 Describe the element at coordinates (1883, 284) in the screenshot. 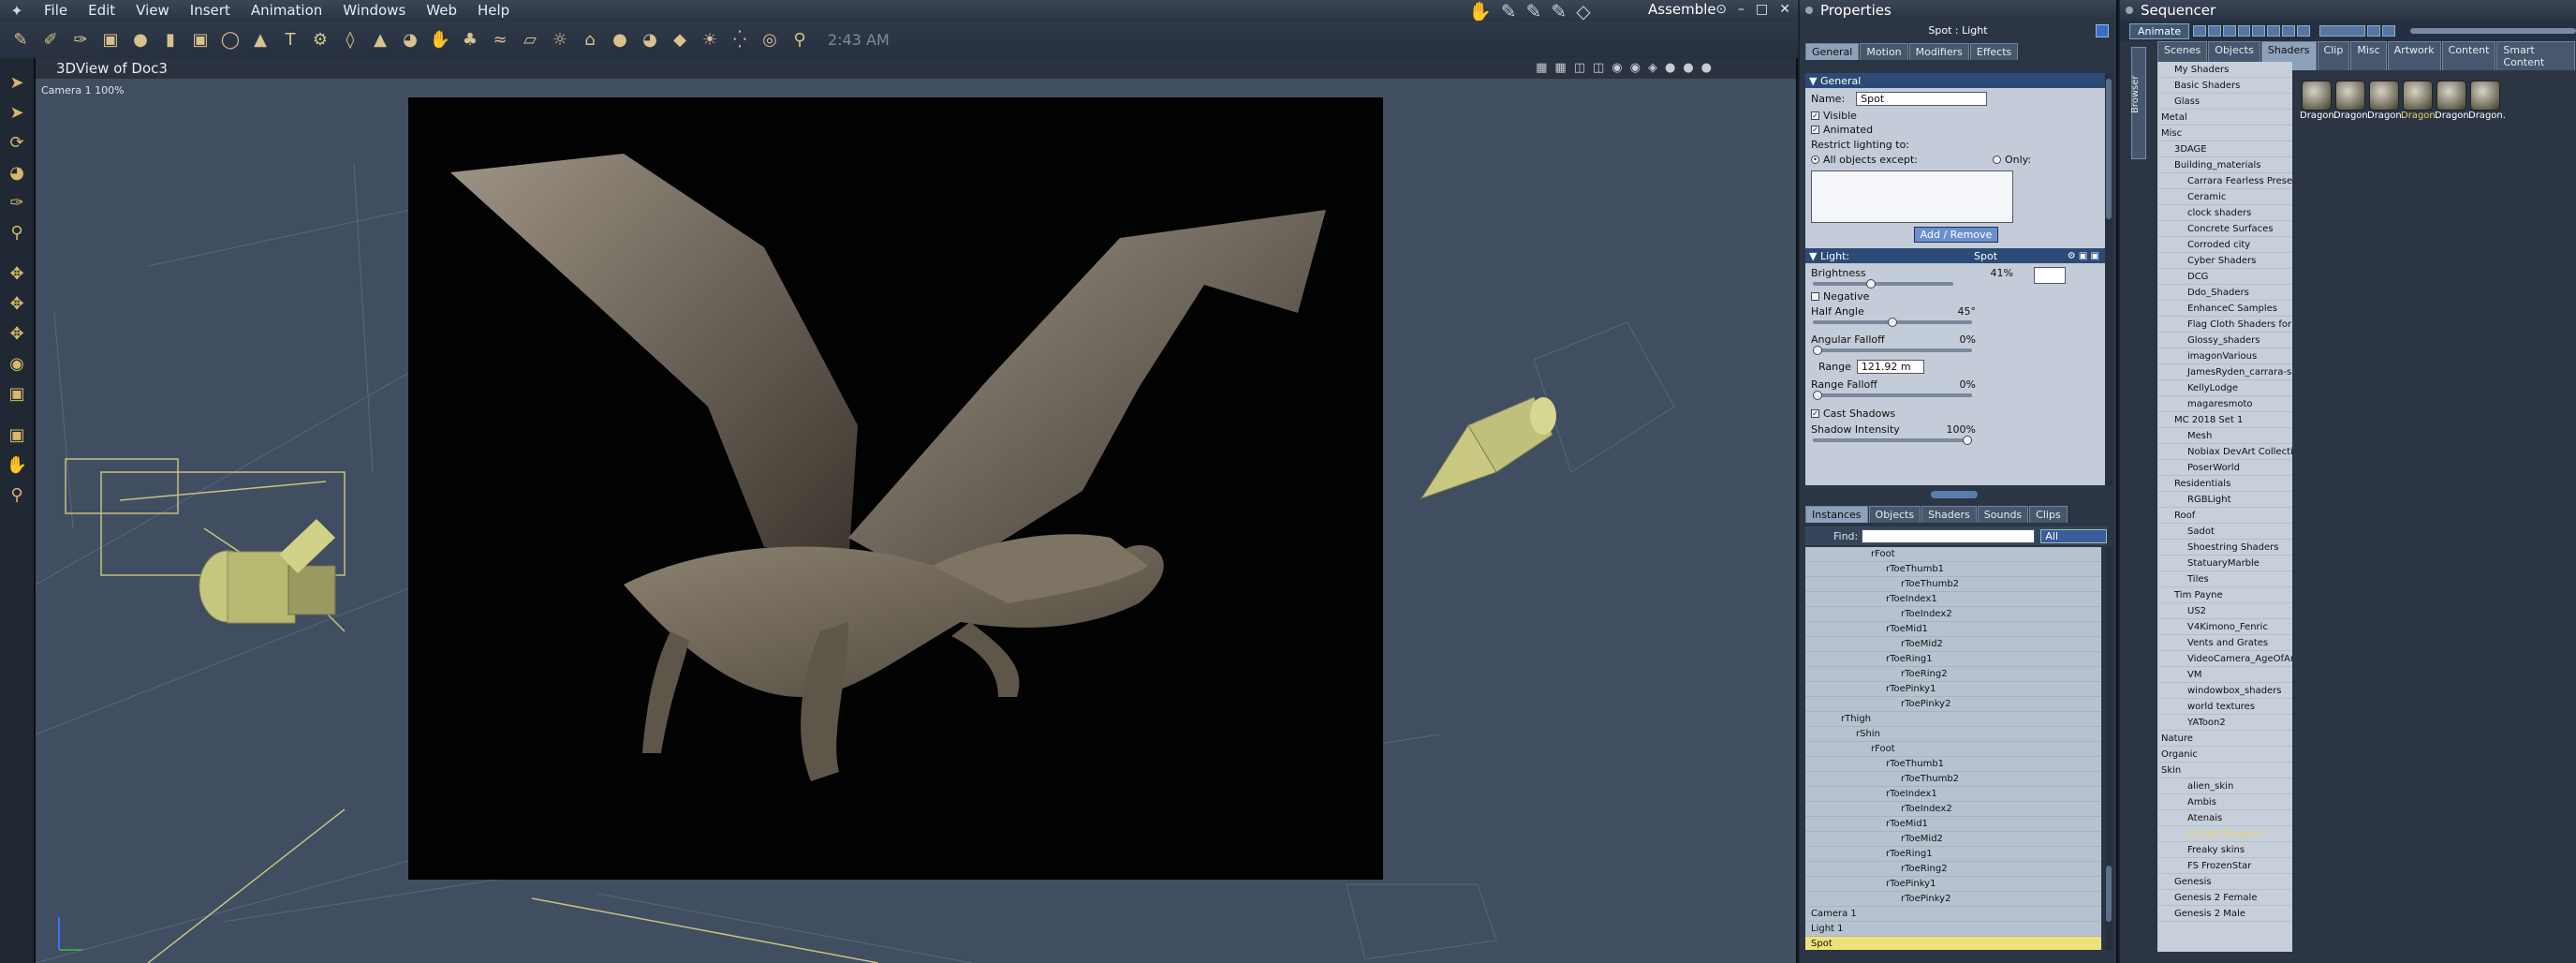

I see `brightness-slider` at that location.